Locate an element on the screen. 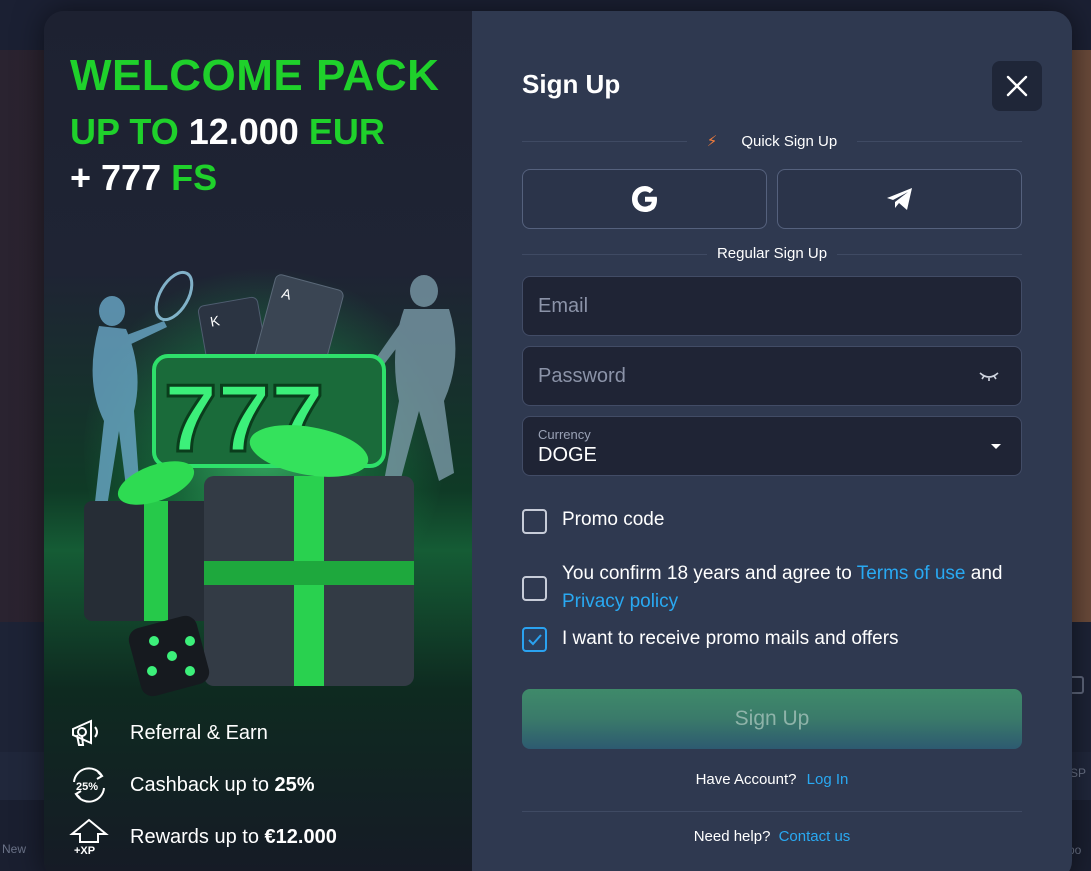  feature-cashback: 25% Cashback up to 25% is located at coordinates (202, 785).